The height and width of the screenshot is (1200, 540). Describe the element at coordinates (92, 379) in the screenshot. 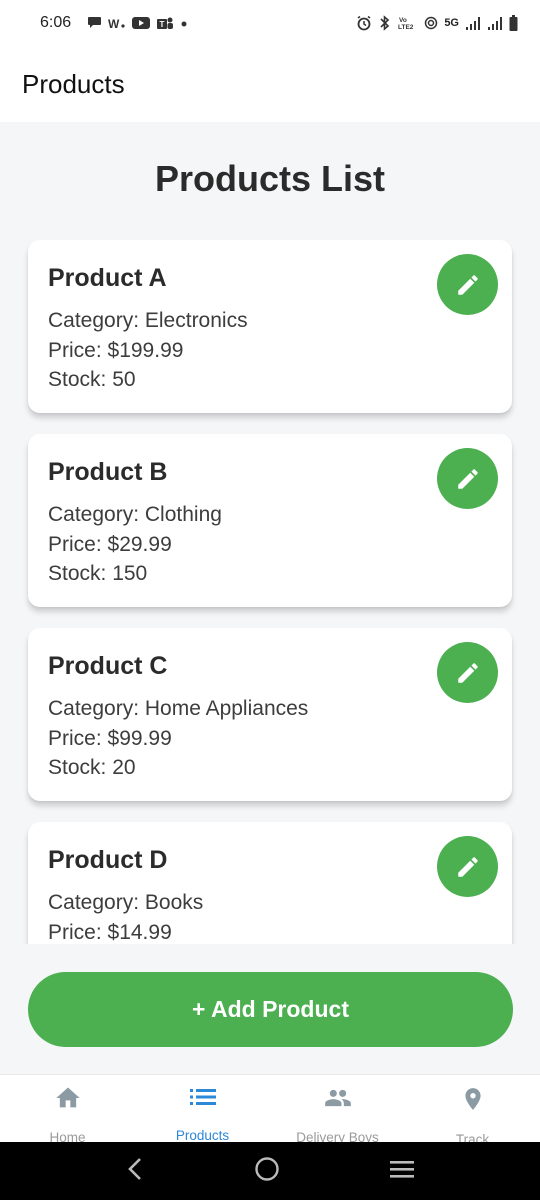

I see `product-stock: Stock: 50` at that location.